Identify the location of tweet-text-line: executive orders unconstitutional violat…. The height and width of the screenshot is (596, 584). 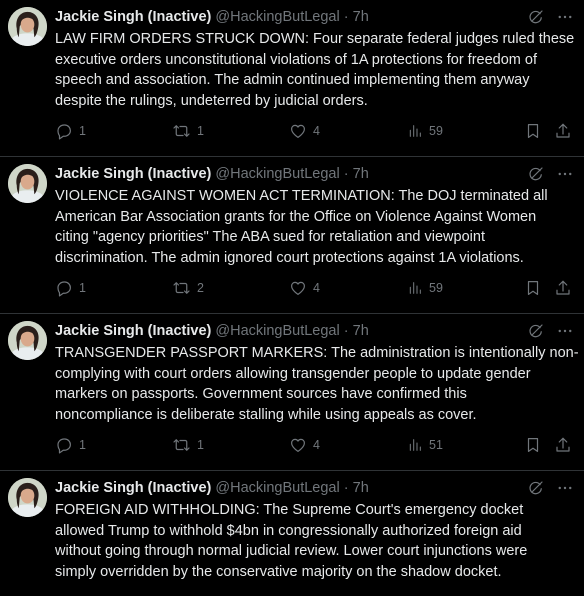
(296, 59).